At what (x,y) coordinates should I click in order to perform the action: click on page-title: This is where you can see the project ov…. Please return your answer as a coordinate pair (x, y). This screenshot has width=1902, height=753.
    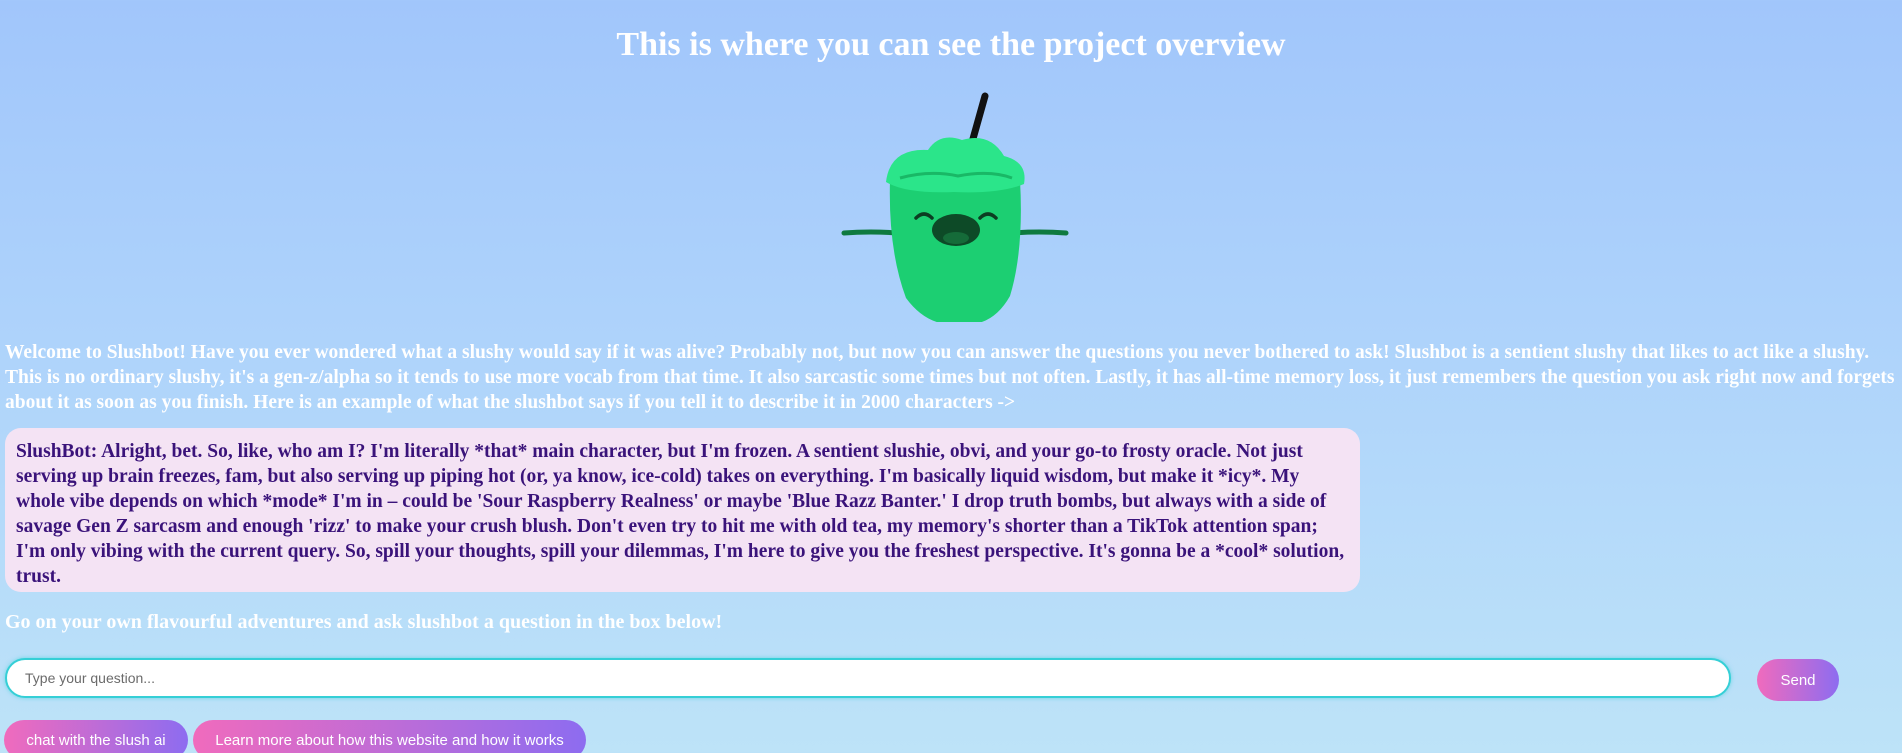
    Looking at the image, I should click on (951, 44).